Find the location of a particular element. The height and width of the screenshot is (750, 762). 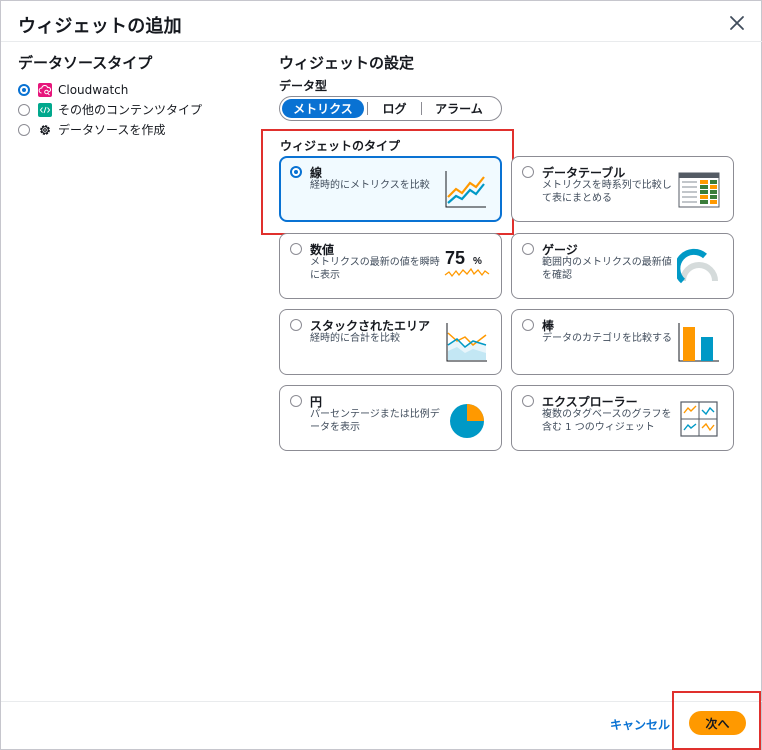

widget-card-gauge: ゲージ 範囲内のメトリクスの最新値を確認 is located at coordinates (622, 266).